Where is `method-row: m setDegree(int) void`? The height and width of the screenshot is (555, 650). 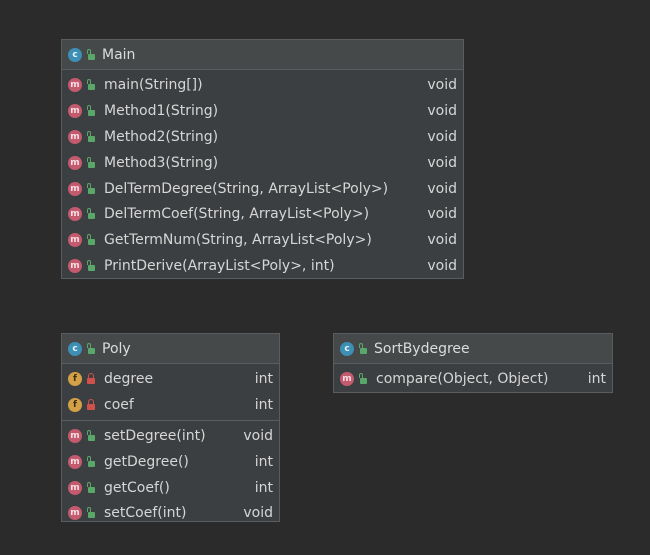 method-row: m setDegree(int) void is located at coordinates (170, 436).